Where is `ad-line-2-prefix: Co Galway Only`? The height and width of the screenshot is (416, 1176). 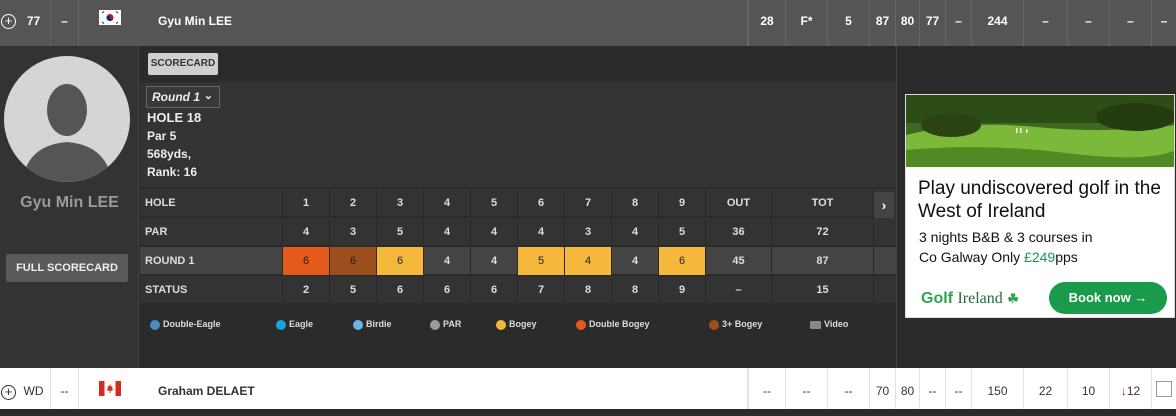
ad-line-2-prefix: Co Galway Only is located at coordinates (972, 257).